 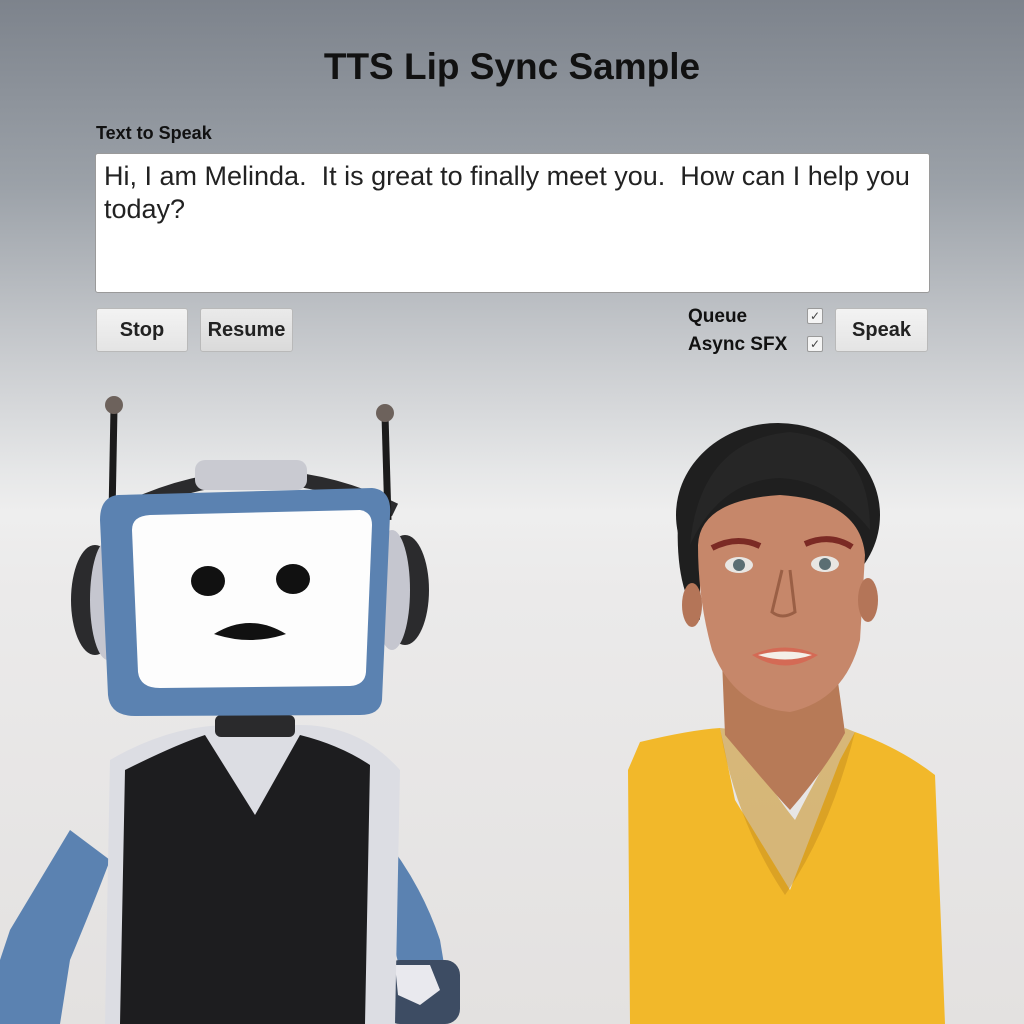 I want to click on stop-button: Stop, so click(x=142, y=330).